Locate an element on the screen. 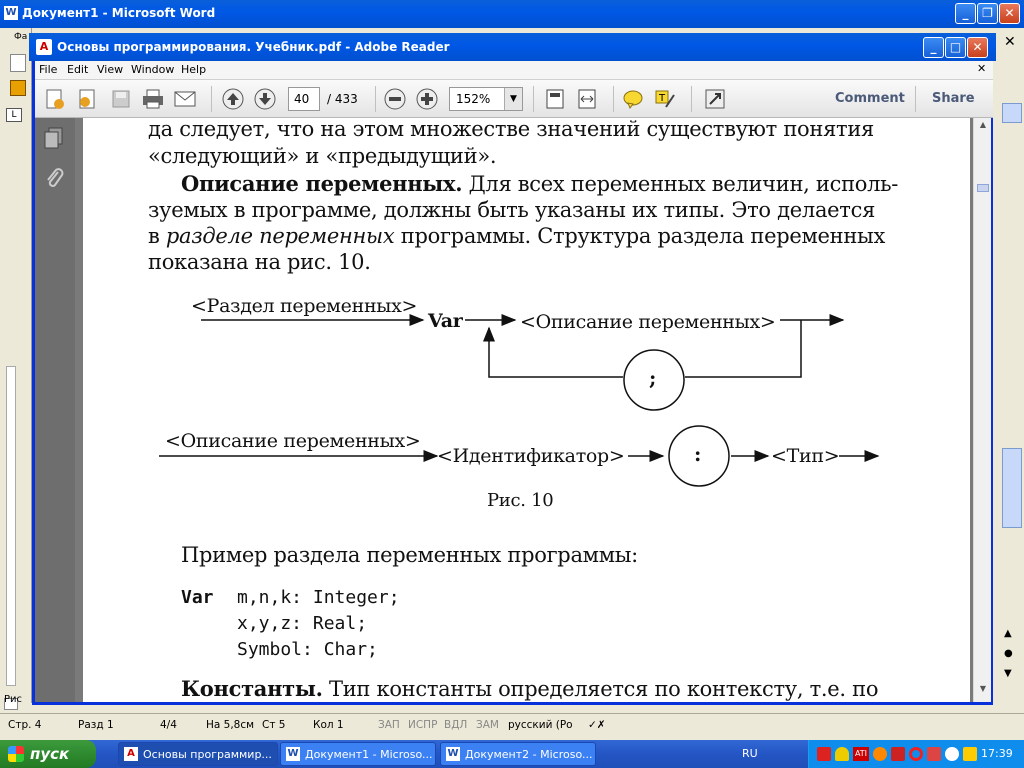 This screenshot has height=768, width=1024. expand-icon is located at coordinates (715, 99).